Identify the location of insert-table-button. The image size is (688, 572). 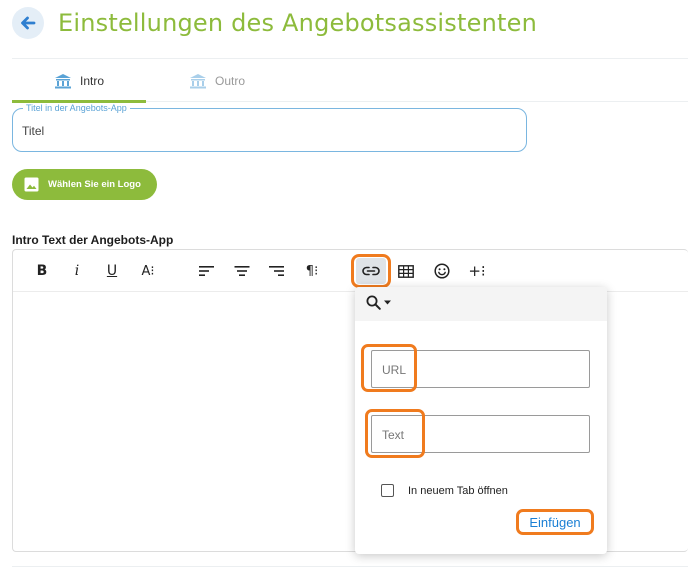
(406, 271).